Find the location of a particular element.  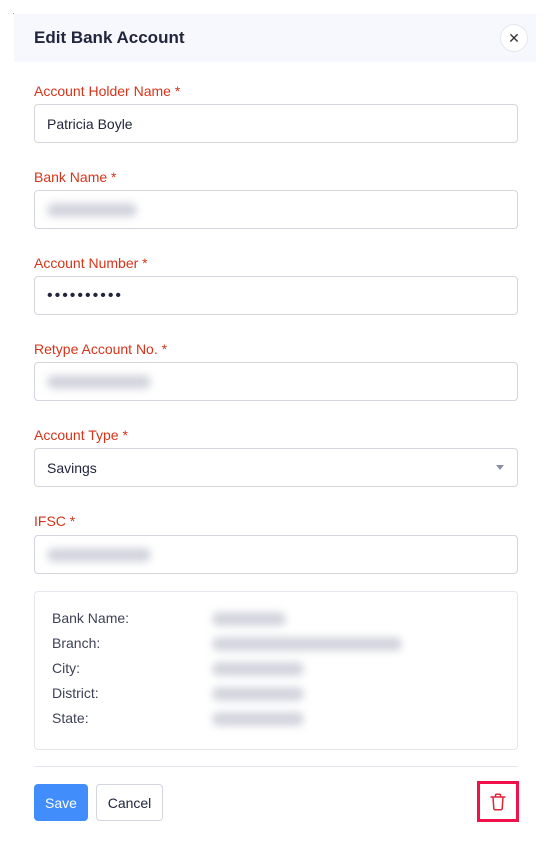

info-bank-name-value is located at coordinates (249, 619).